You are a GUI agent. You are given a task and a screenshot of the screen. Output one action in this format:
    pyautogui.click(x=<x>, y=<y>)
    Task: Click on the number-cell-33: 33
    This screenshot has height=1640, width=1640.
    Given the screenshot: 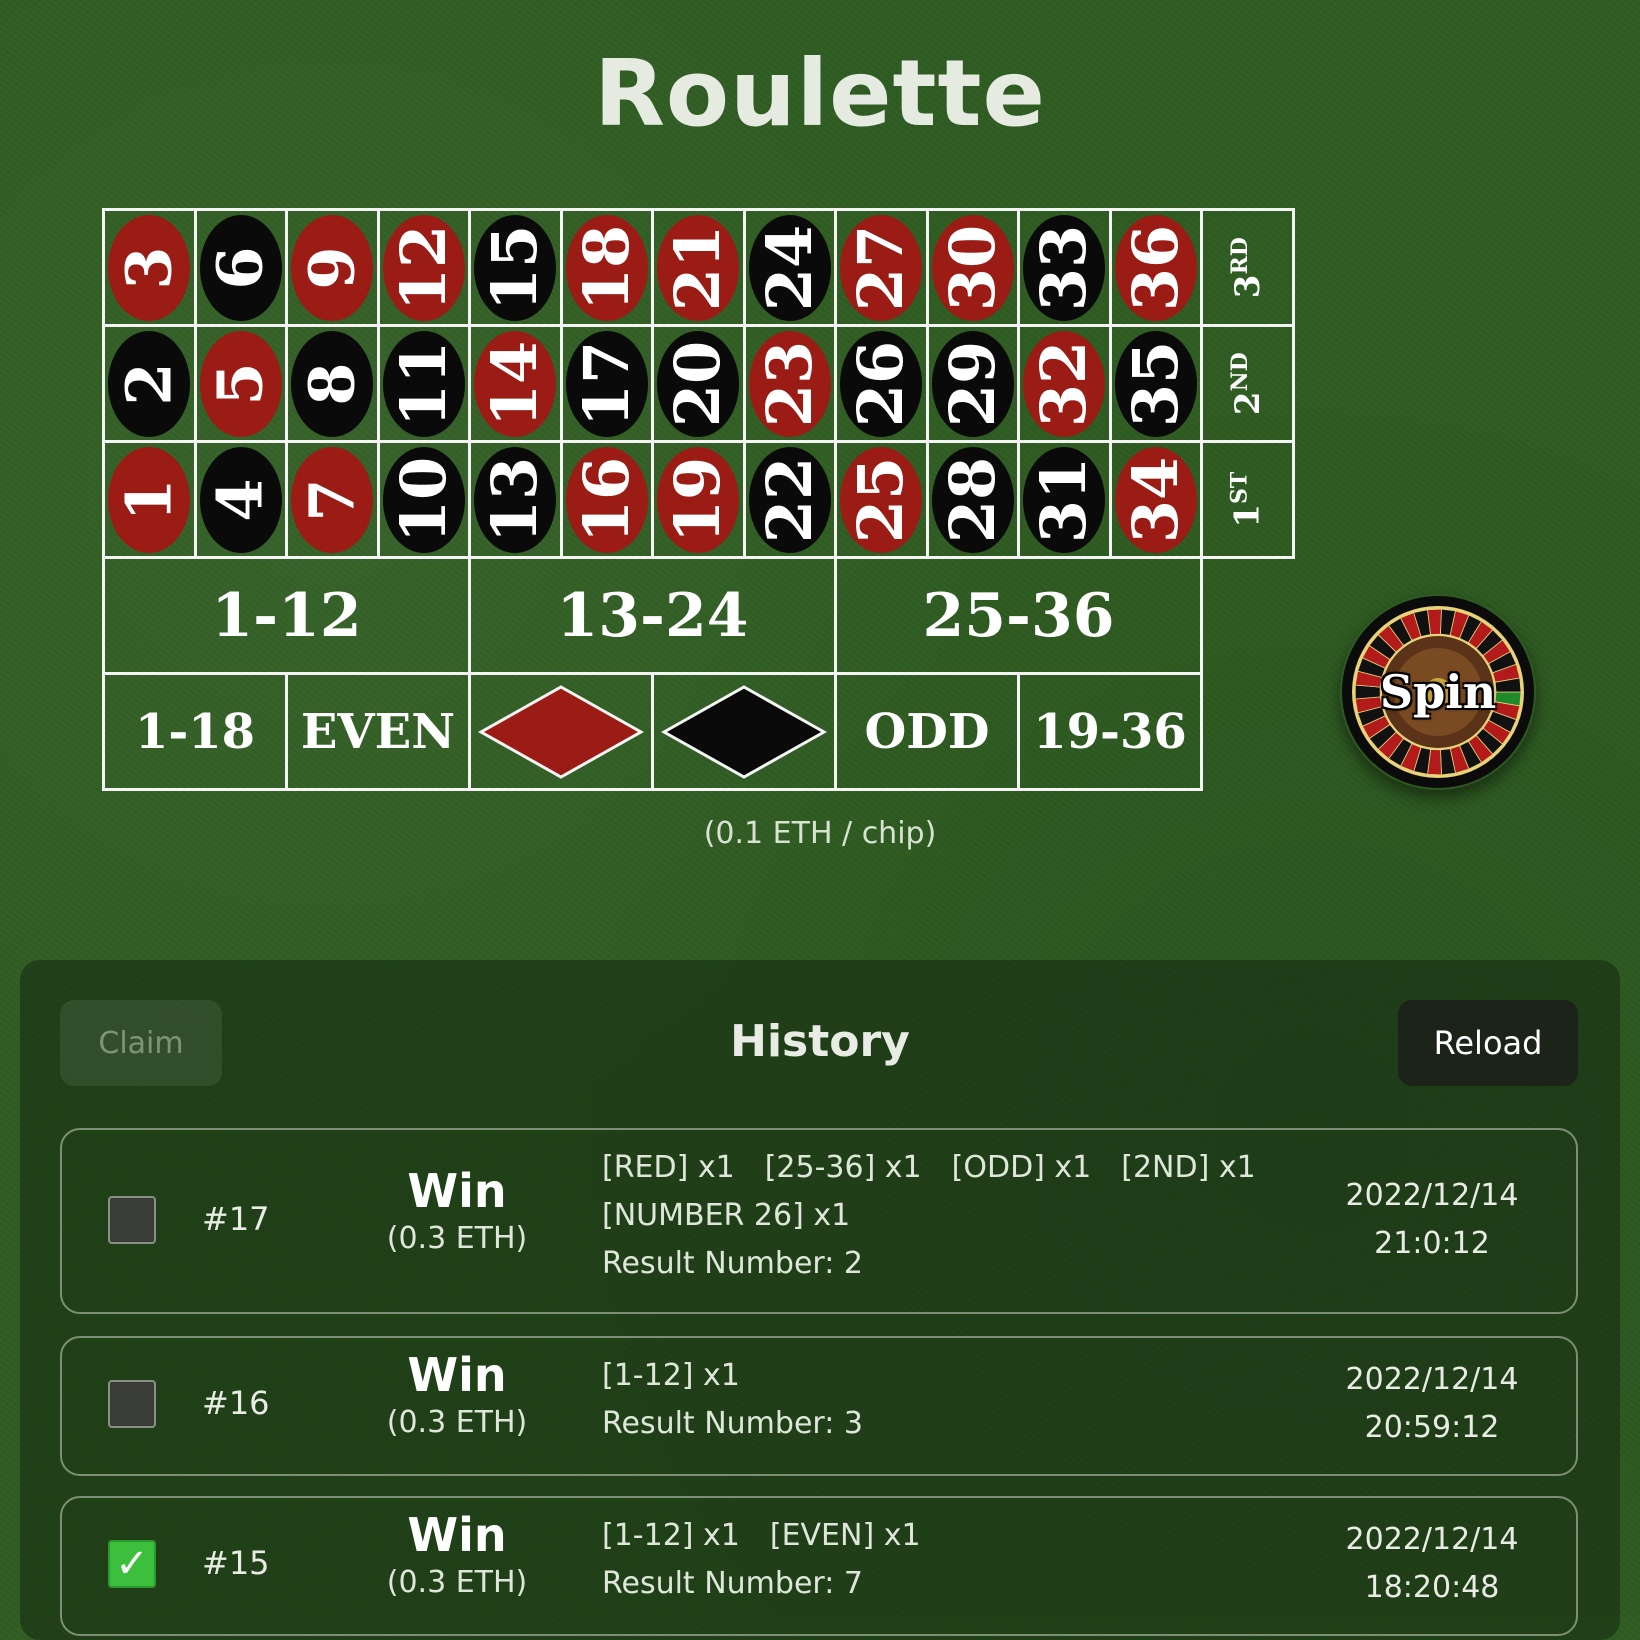 What is the action you would take?
    pyautogui.click(x=1064, y=267)
    